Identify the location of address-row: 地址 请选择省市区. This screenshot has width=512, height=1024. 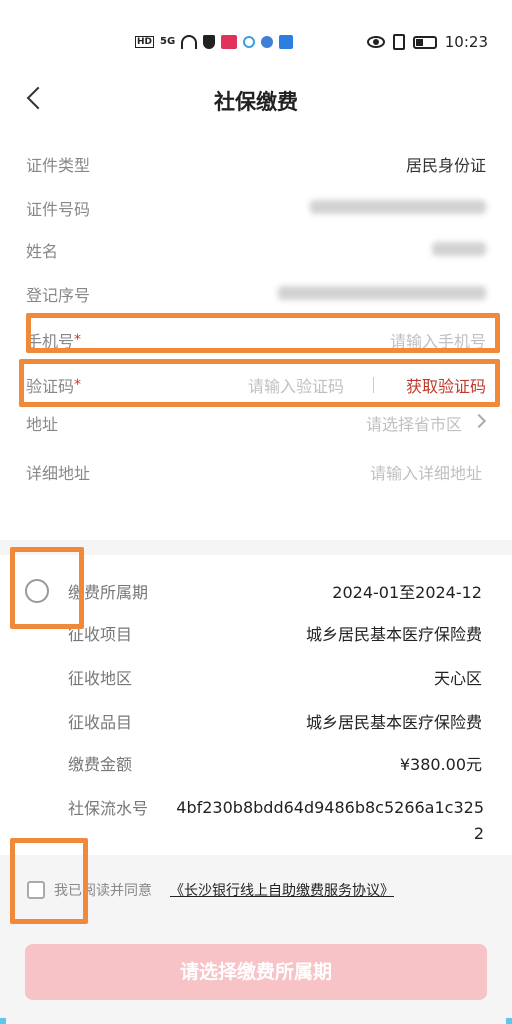
(256, 421).